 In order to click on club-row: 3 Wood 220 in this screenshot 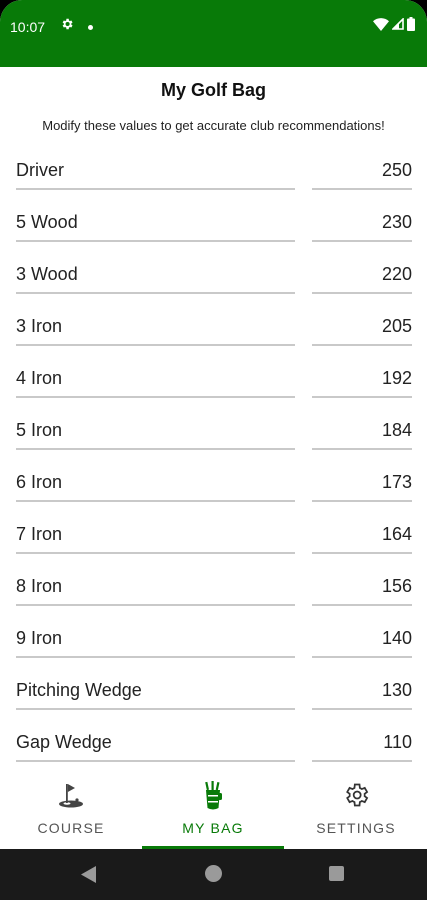, I will do `click(213, 276)`.